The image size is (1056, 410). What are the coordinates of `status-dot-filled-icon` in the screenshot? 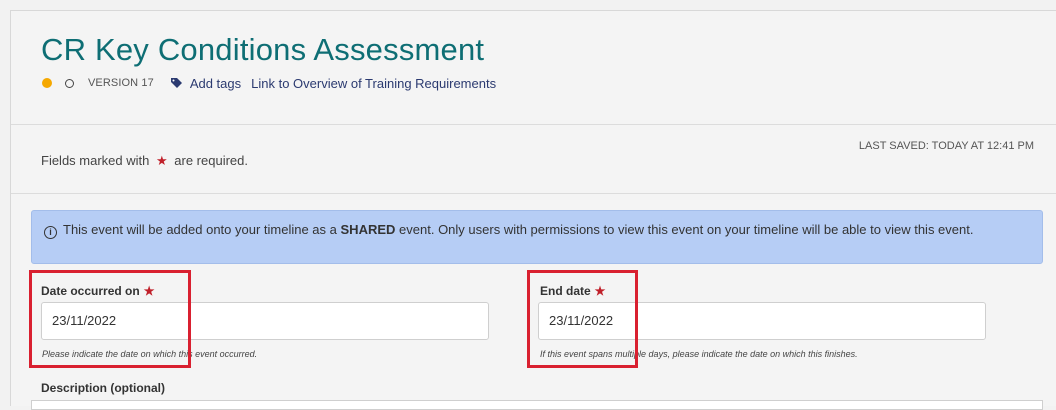 It's located at (47, 83).